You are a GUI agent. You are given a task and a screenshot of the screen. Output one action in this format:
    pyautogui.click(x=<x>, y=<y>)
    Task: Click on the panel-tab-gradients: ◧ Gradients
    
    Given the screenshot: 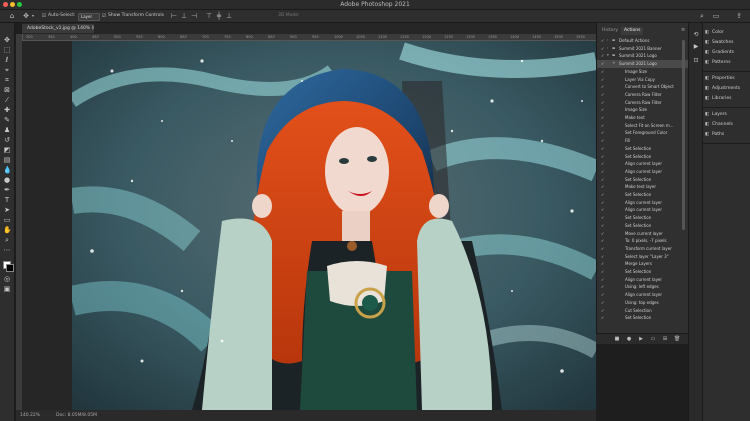 What is the action you would take?
    pyautogui.click(x=727, y=53)
    